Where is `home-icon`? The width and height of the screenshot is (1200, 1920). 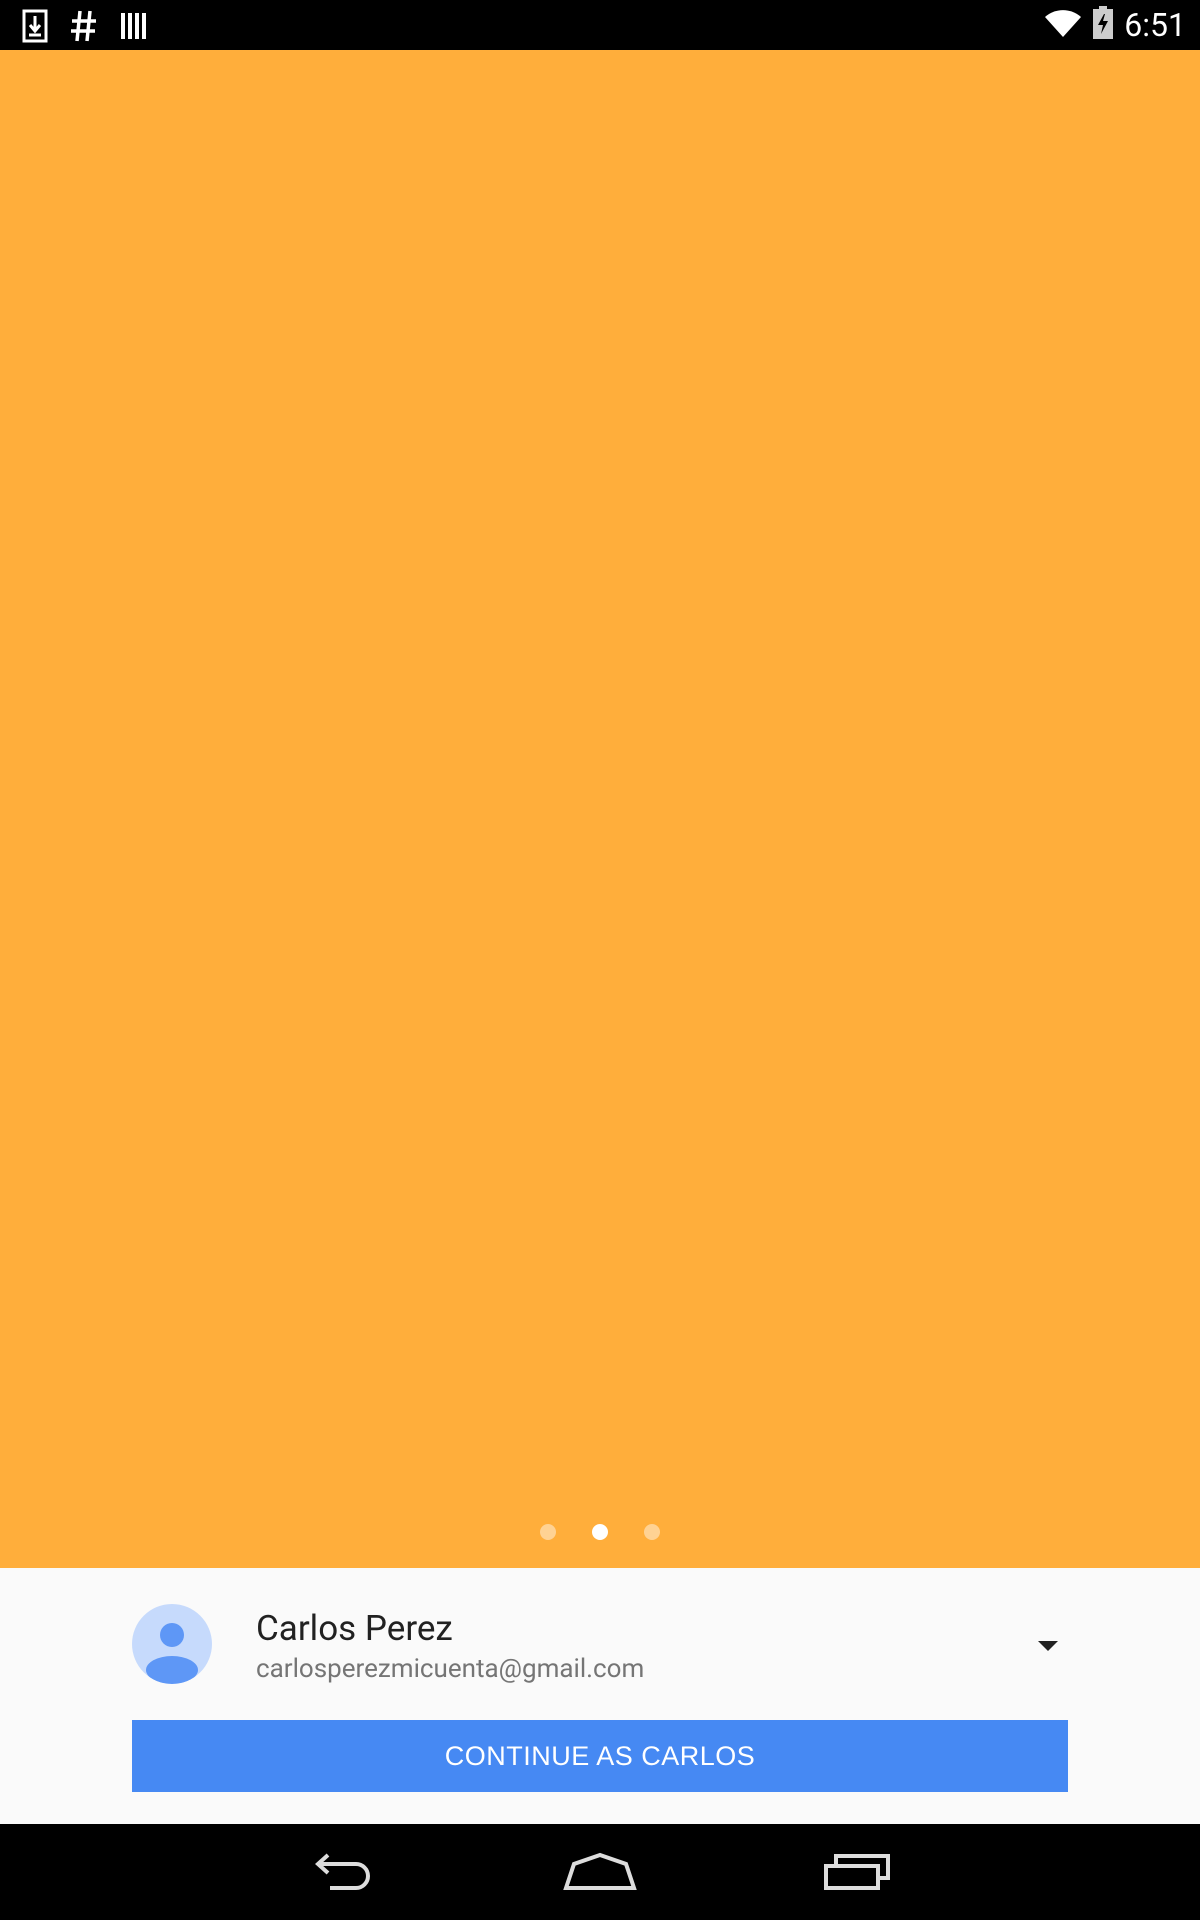 home-icon is located at coordinates (600, 1871).